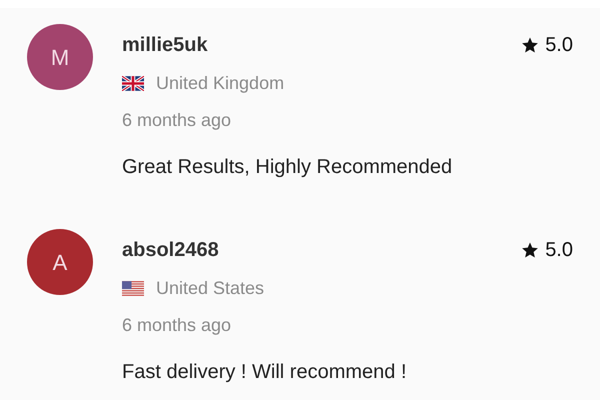 The height and width of the screenshot is (400, 600). I want to click on username: absol2468, so click(170, 250).